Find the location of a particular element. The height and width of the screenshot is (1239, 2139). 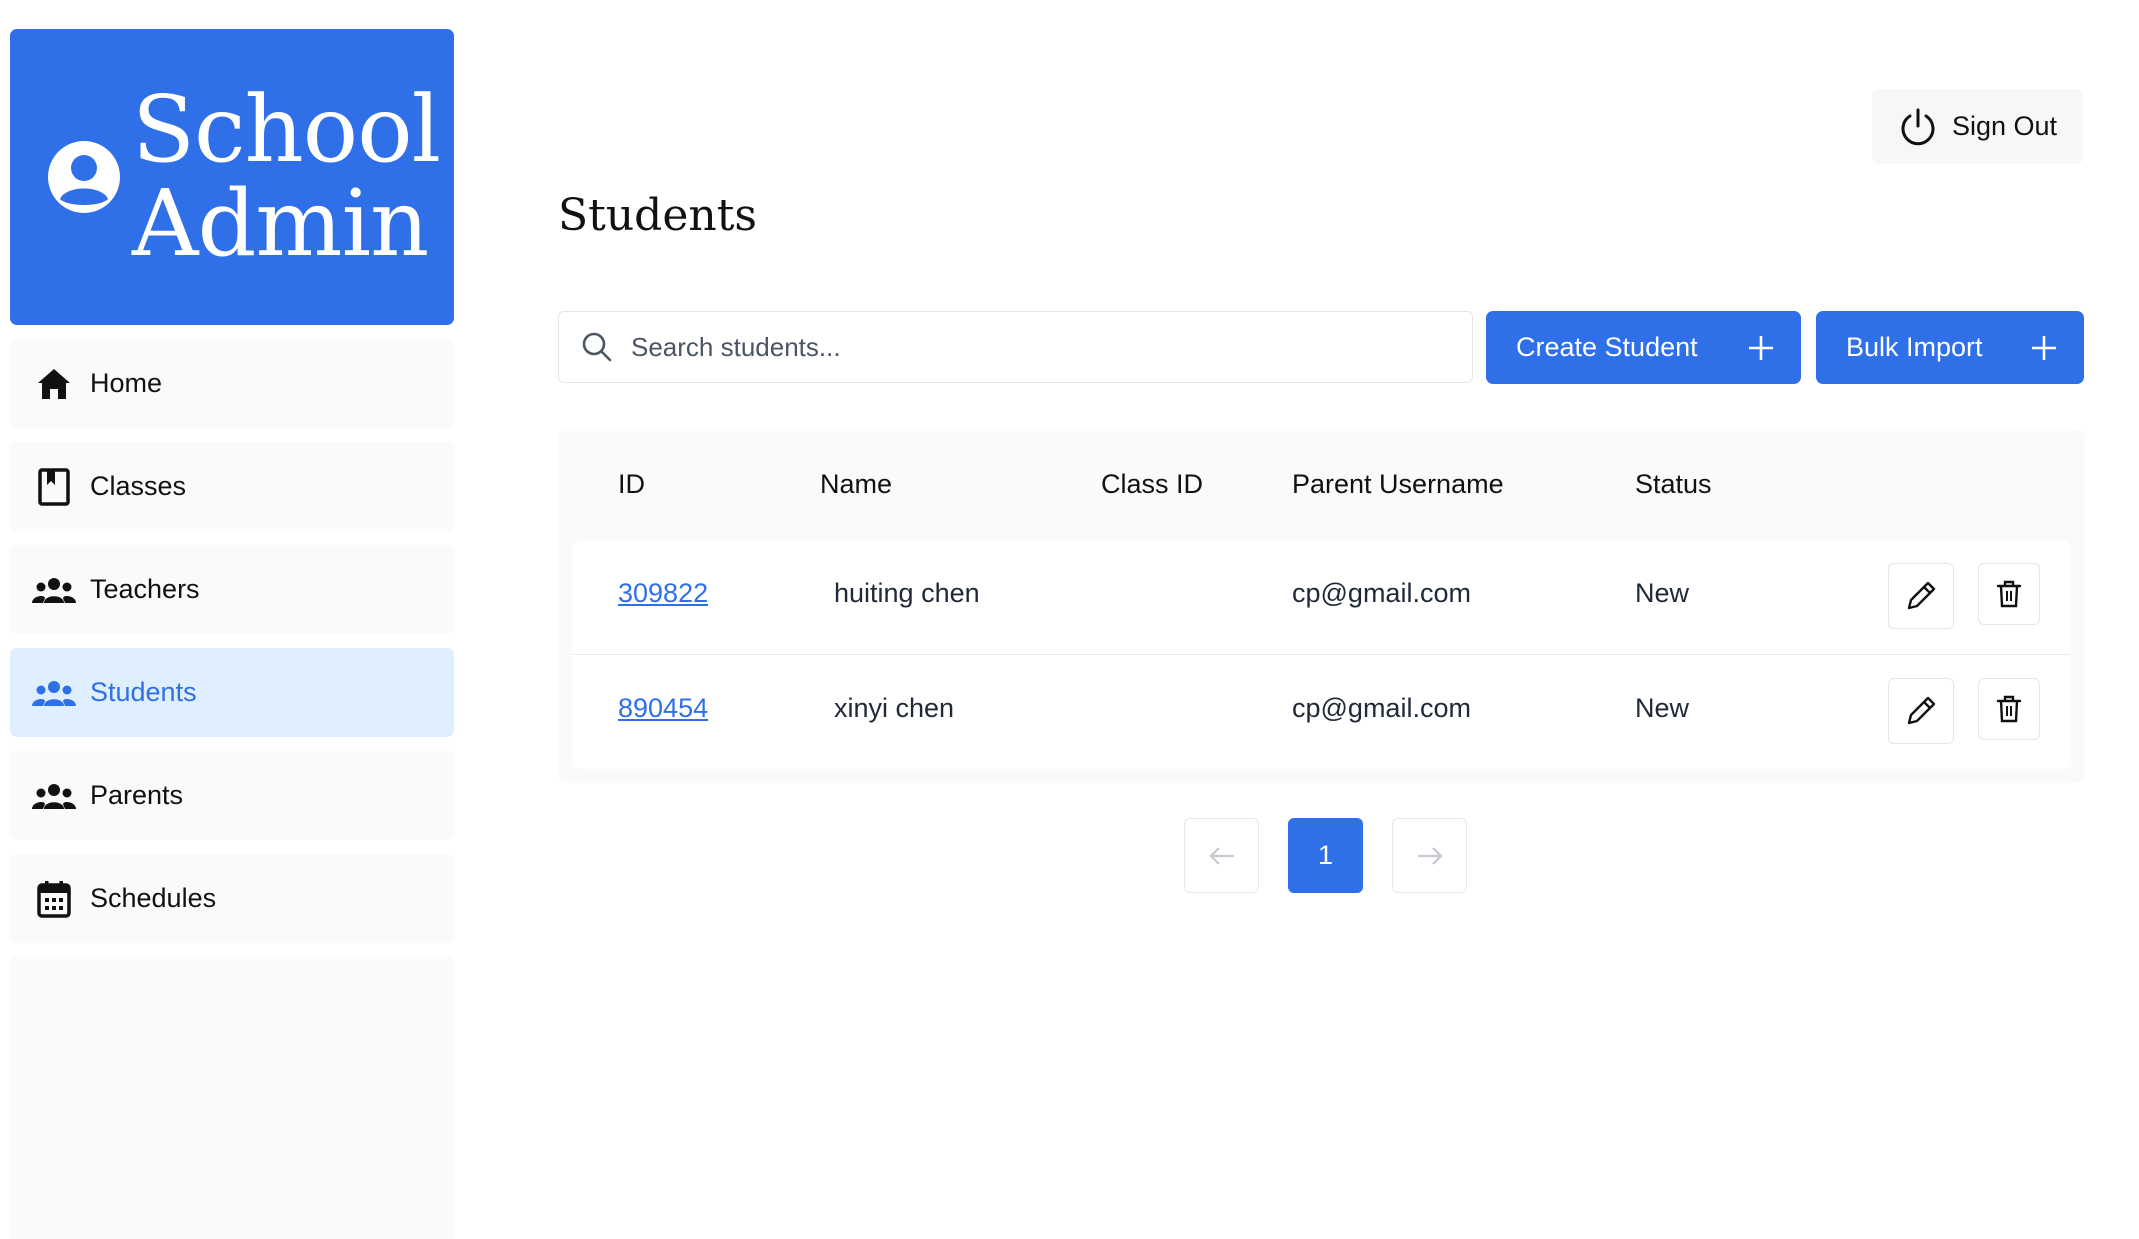

student-id-link: 890454 is located at coordinates (663, 708).